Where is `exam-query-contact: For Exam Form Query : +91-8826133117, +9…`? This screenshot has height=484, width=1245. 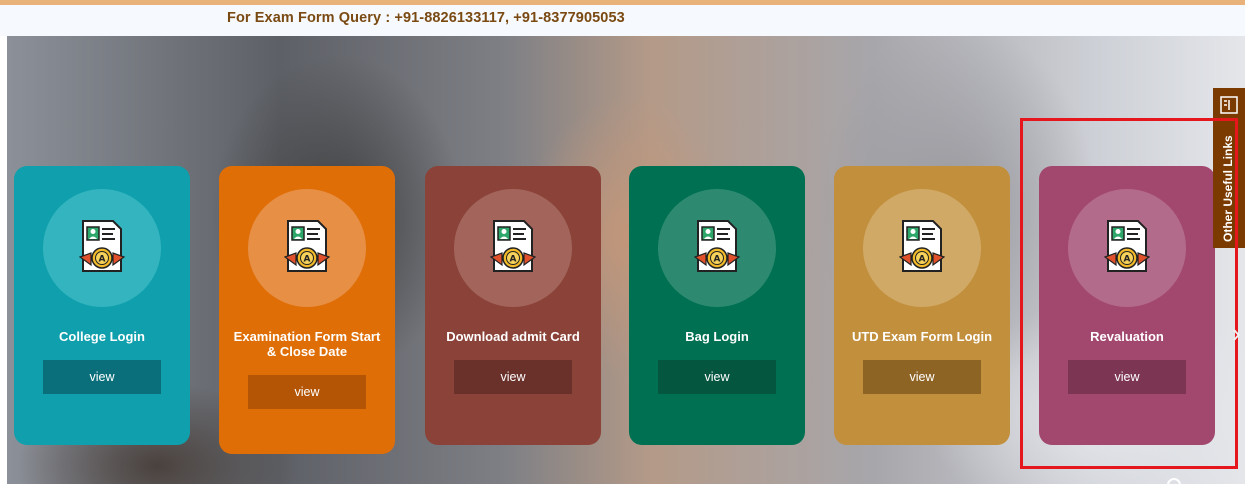 exam-query-contact: For Exam Form Query : +91-8826133117, +9… is located at coordinates (426, 18).